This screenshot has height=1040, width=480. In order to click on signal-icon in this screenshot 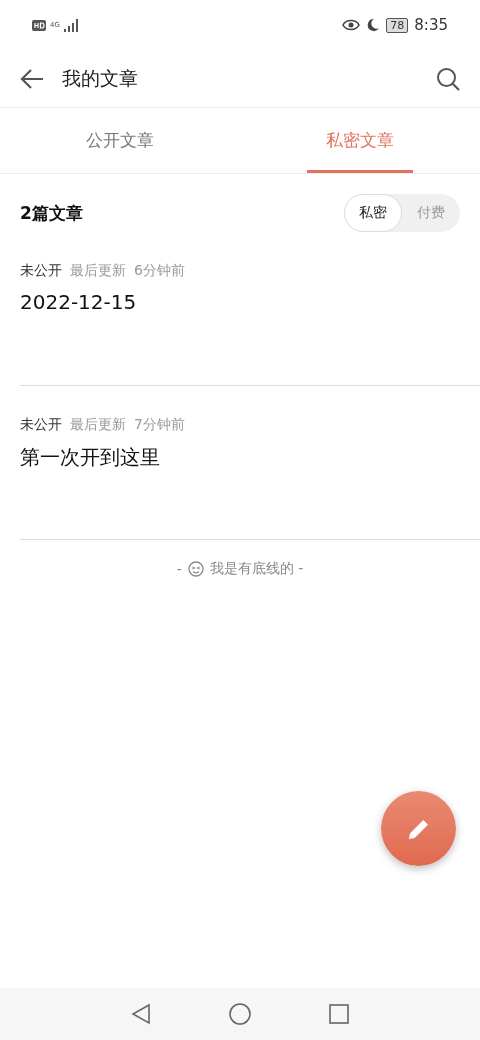, I will do `click(70, 25)`.